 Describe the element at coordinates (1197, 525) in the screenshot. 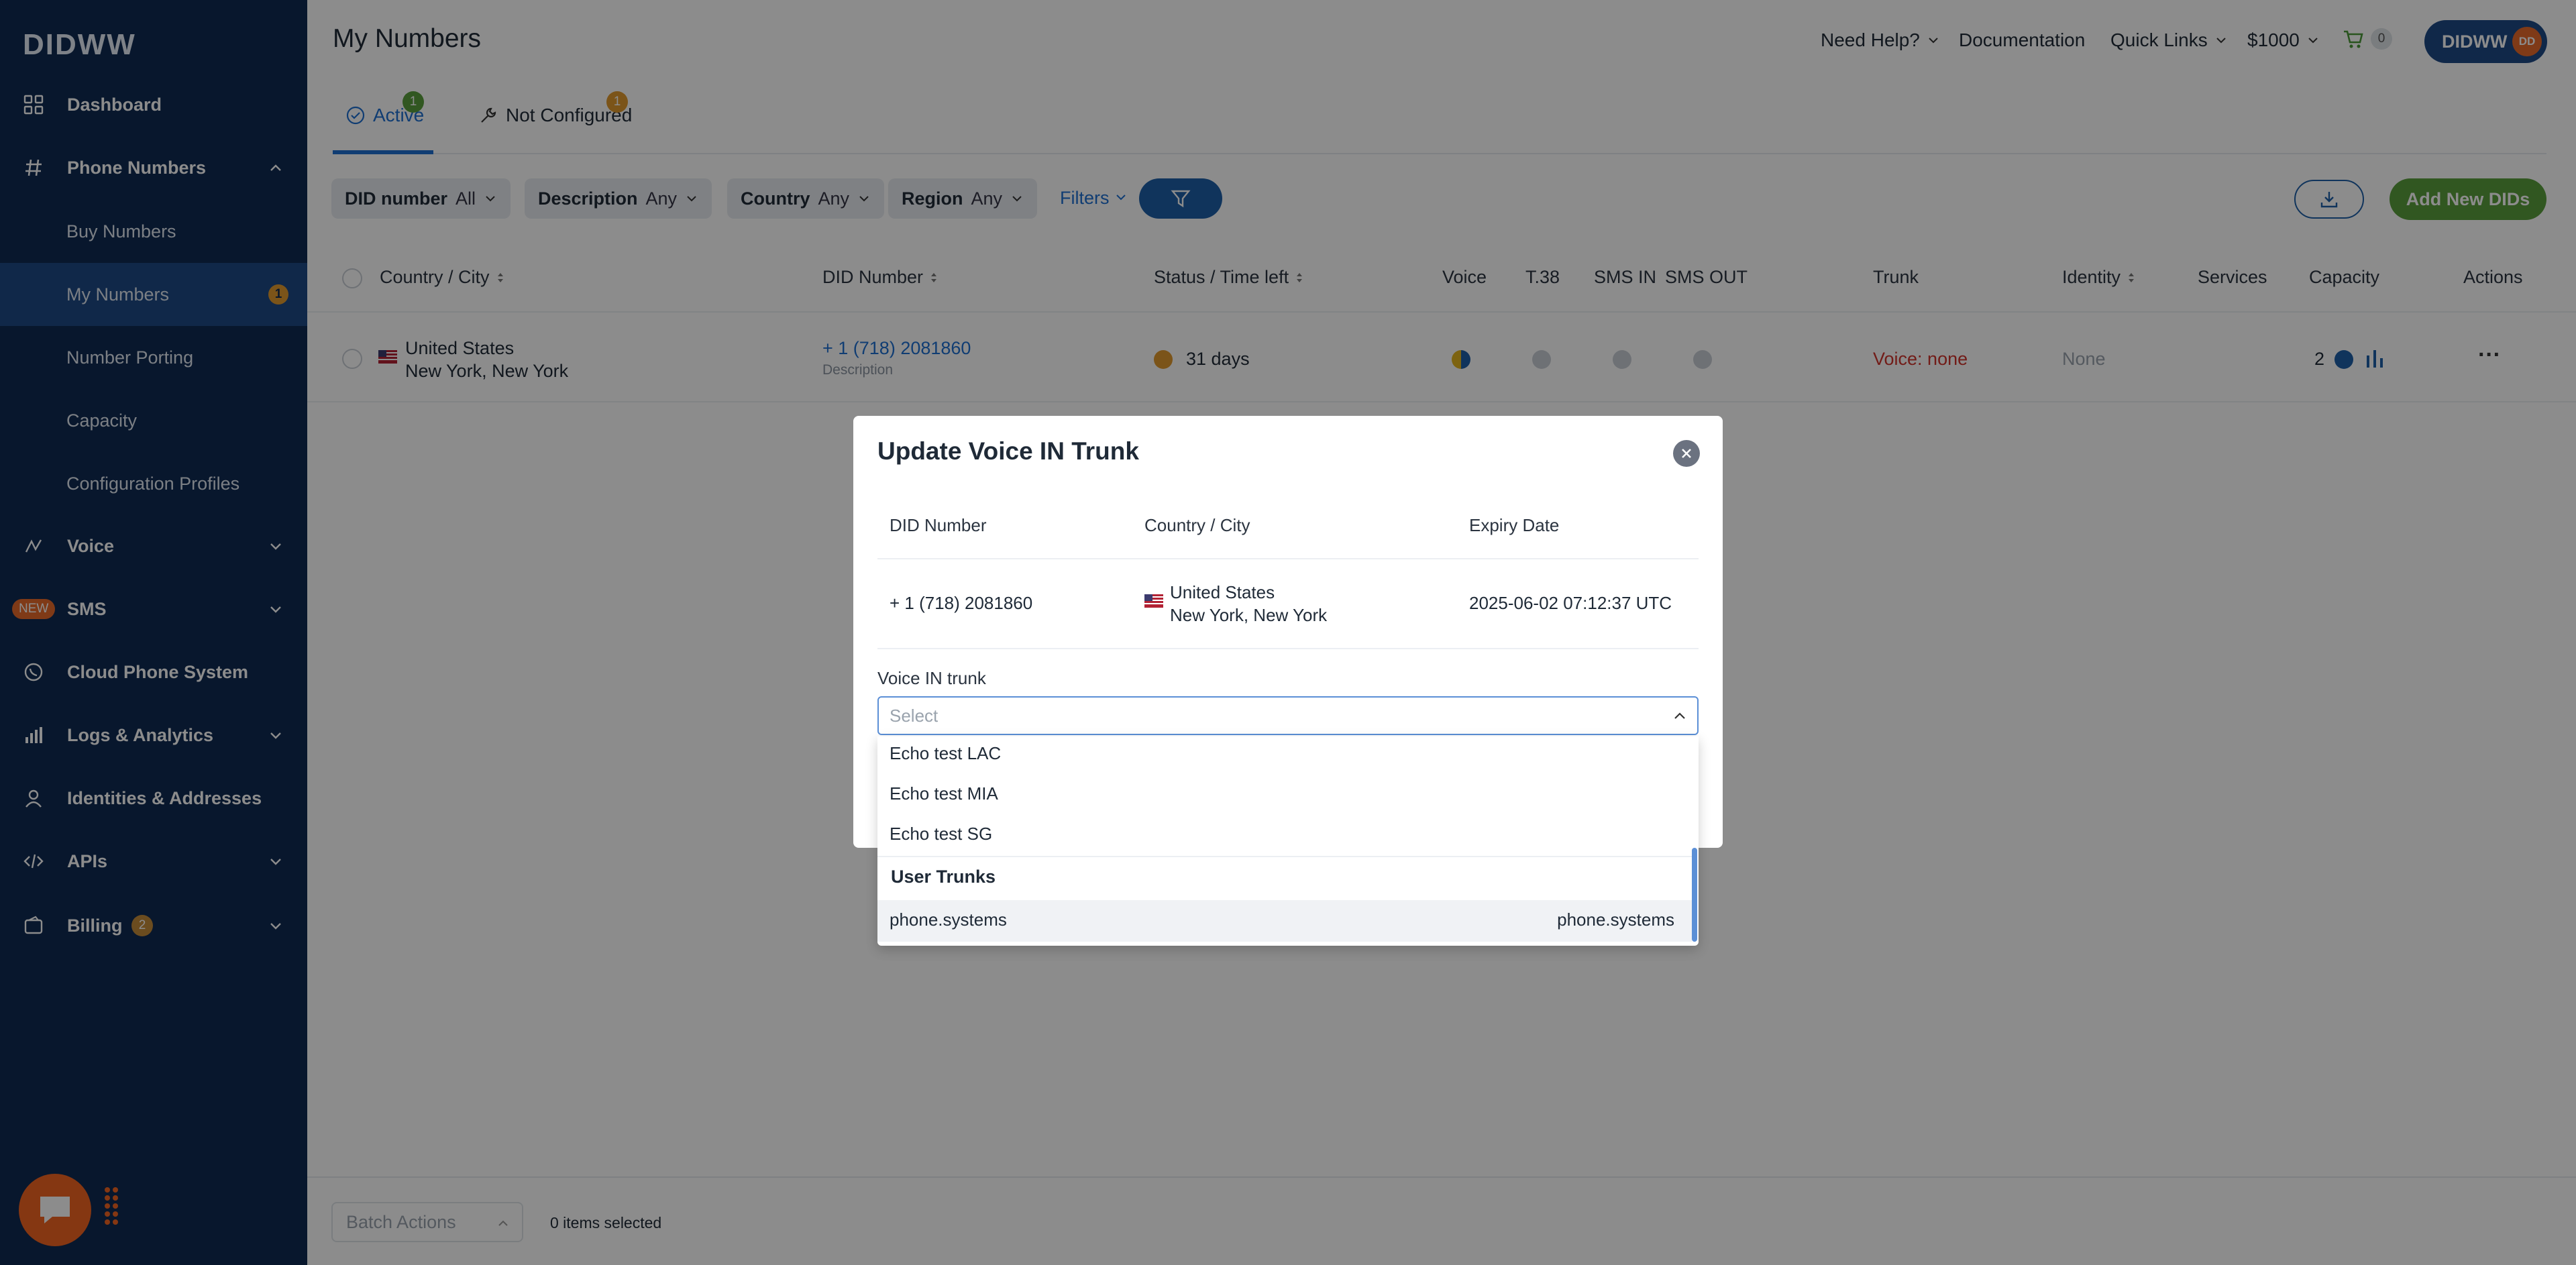

I see `modal-column-header: Country / City` at that location.